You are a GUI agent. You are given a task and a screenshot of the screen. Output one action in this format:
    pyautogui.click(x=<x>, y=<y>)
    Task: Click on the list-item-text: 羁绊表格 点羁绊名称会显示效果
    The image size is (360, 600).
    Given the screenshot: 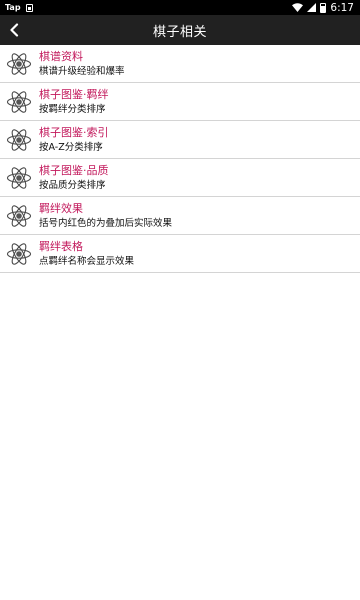 What is the action you would take?
    pyautogui.click(x=86, y=254)
    